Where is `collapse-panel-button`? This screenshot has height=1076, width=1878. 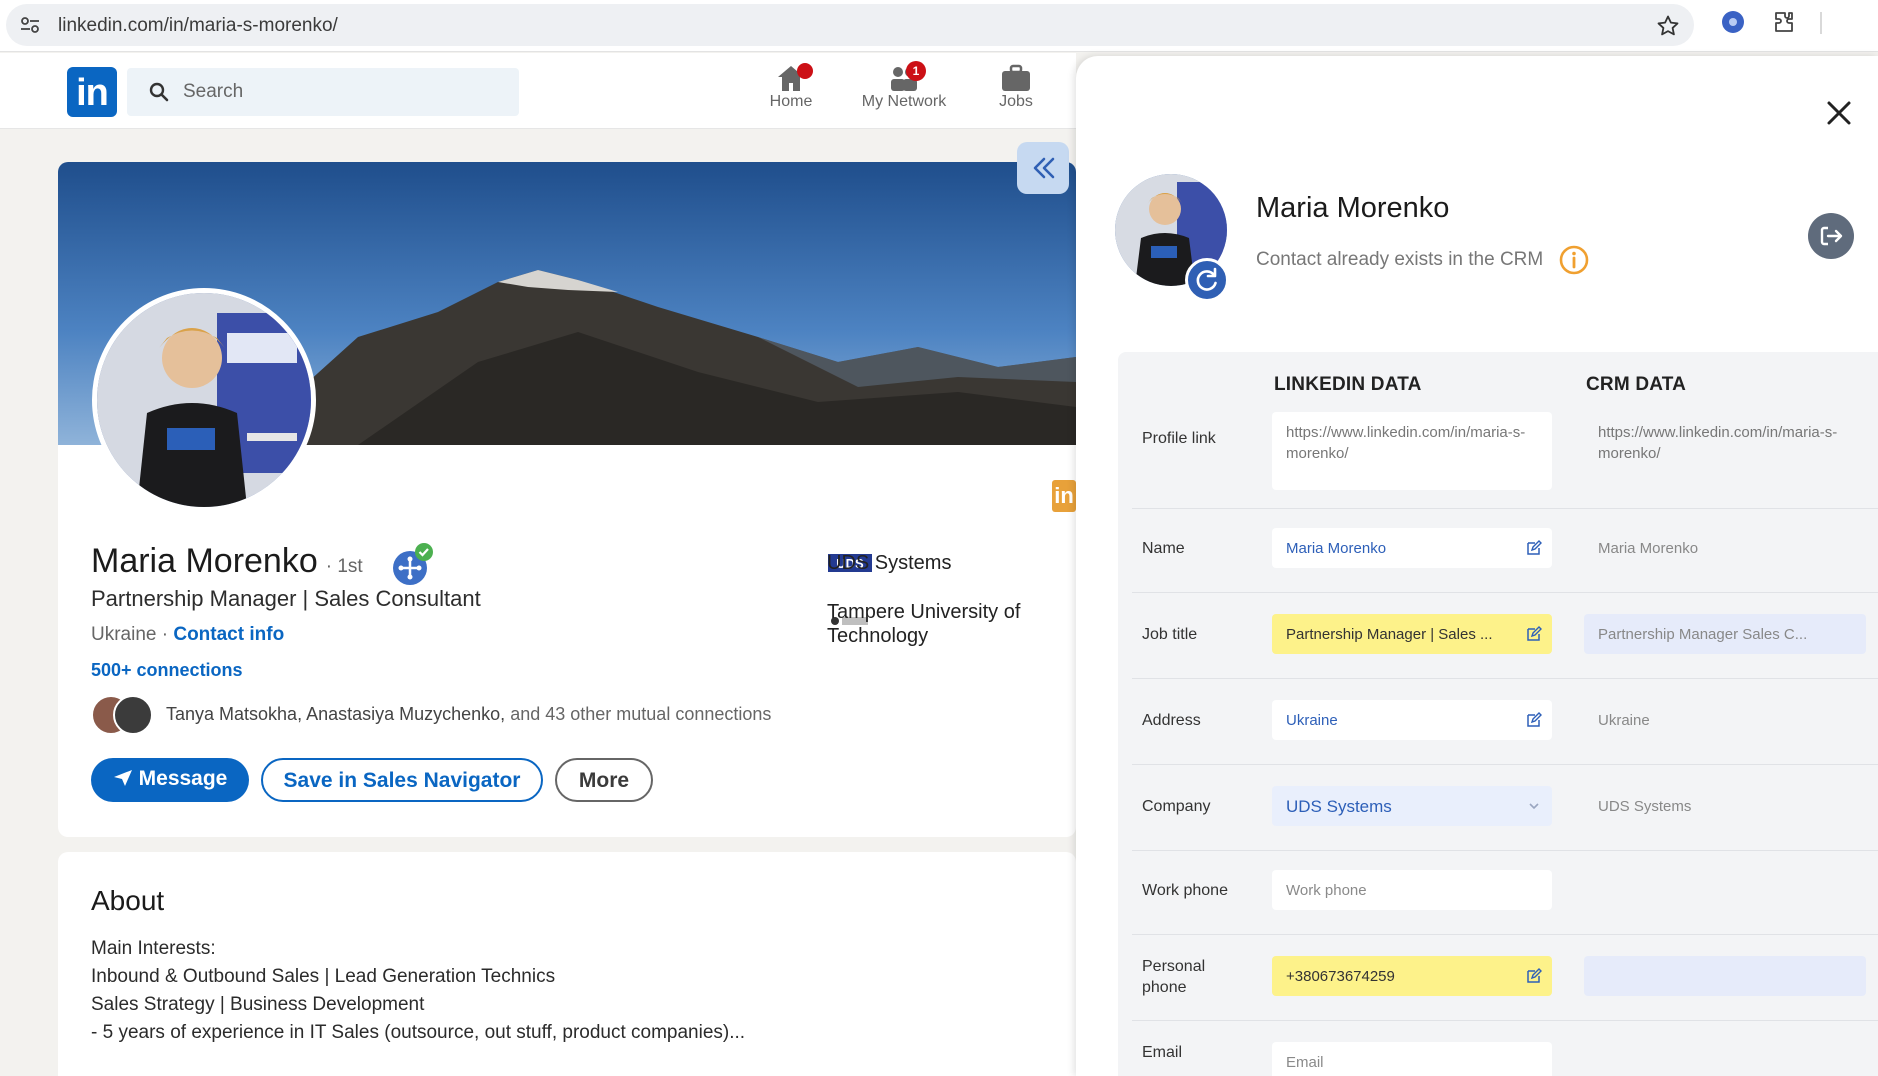
collapse-panel-button is located at coordinates (1043, 168).